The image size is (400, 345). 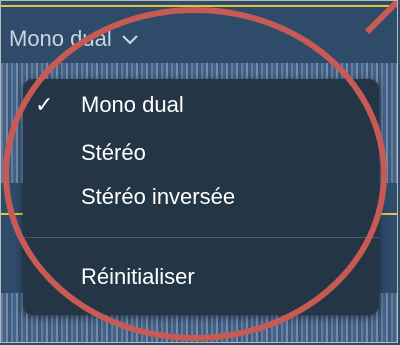 What do you see at coordinates (199, 6) in the screenshot?
I see `track-border-top` at bounding box center [199, 6].